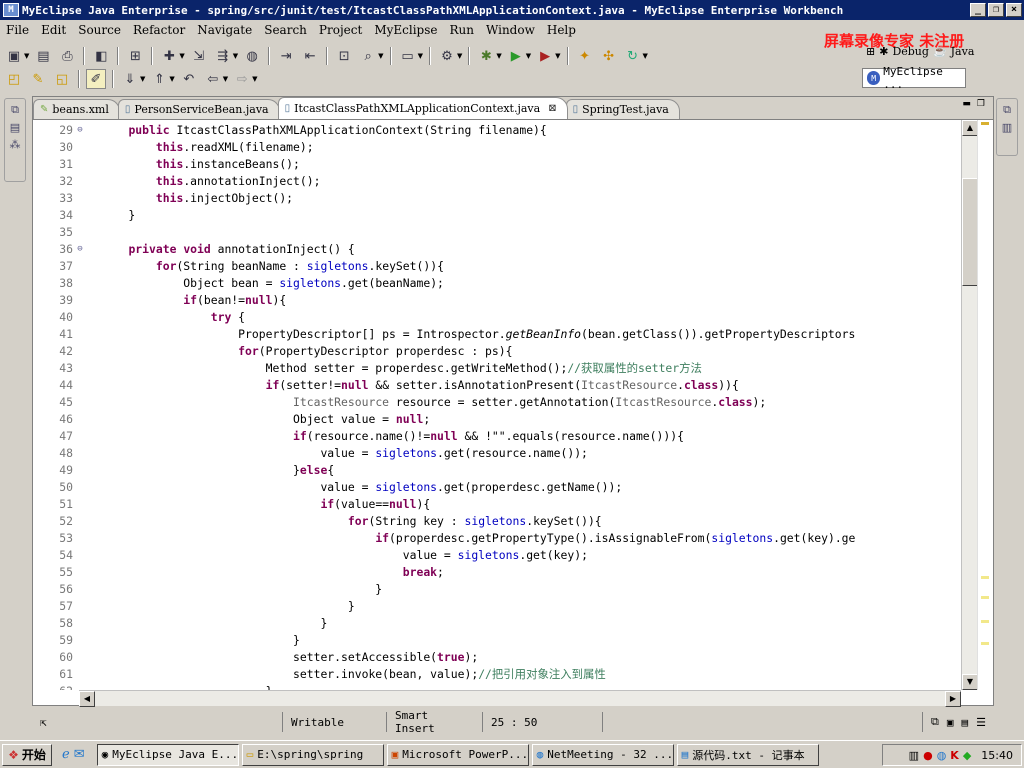  Describe the element at coordinates (520, 698) in the screenshot. I see `horizontal-scrollbar: ◀ ▶` at that location.